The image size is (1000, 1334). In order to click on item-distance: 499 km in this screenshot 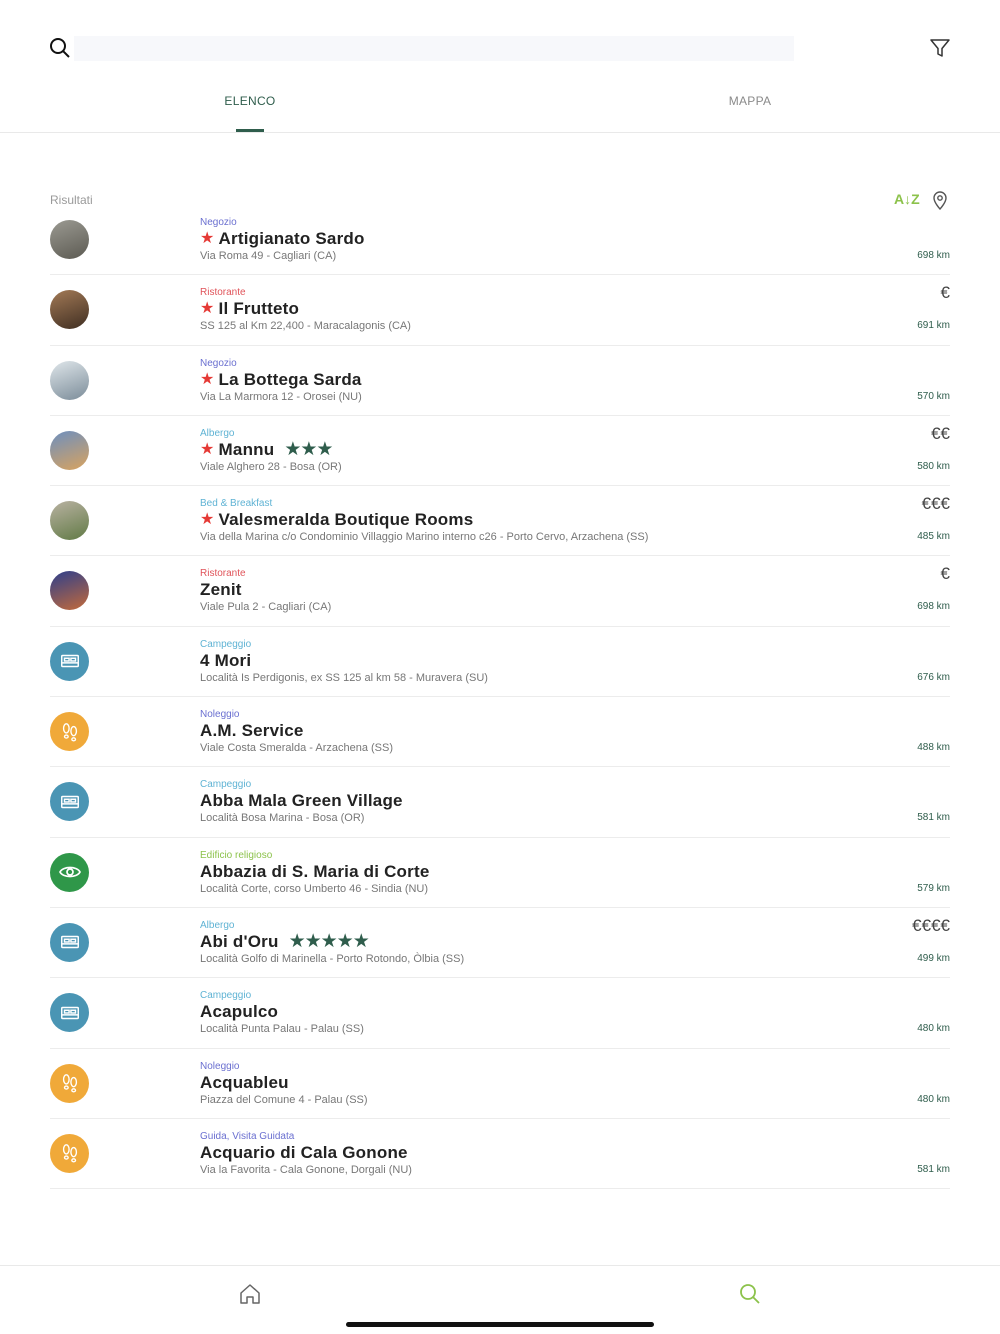, I will do `click(933, 958)`.